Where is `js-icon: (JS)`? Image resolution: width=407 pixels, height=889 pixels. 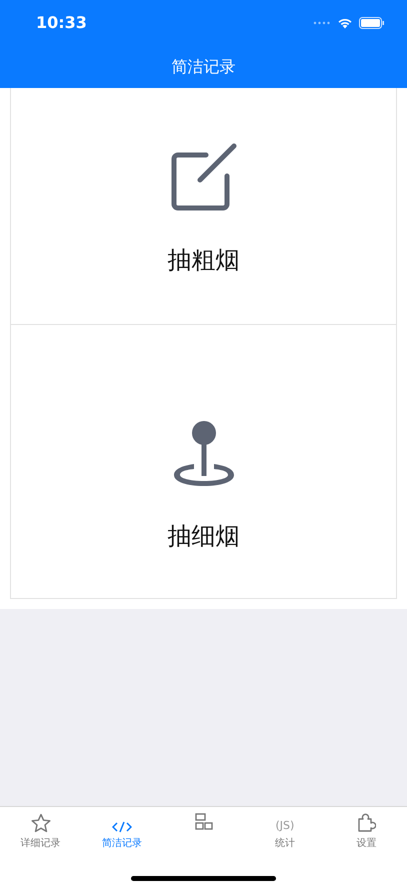 js-icon: (JS) is located at coordinates (285, 826).